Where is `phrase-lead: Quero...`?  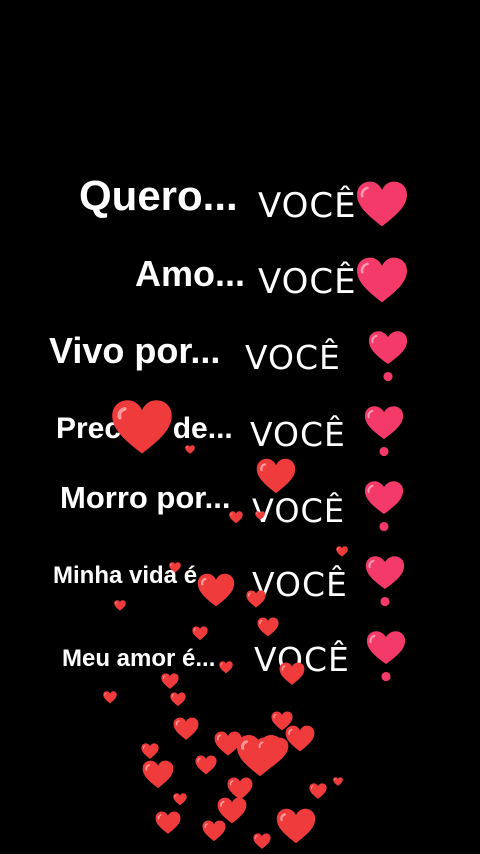
phrase-lead: Quero... is located at coordinates (158, 195).